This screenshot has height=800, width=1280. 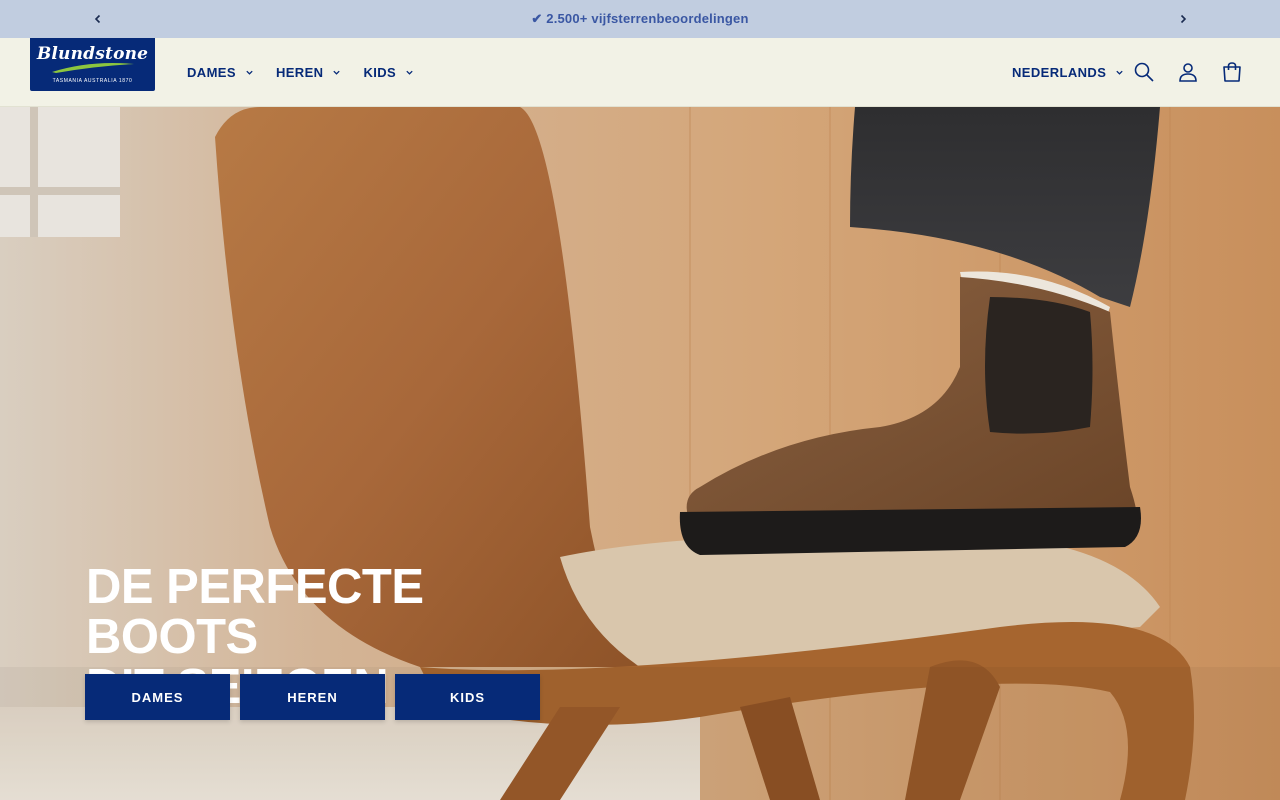 I want to click on search-icon, so click(x=1144, y=72).